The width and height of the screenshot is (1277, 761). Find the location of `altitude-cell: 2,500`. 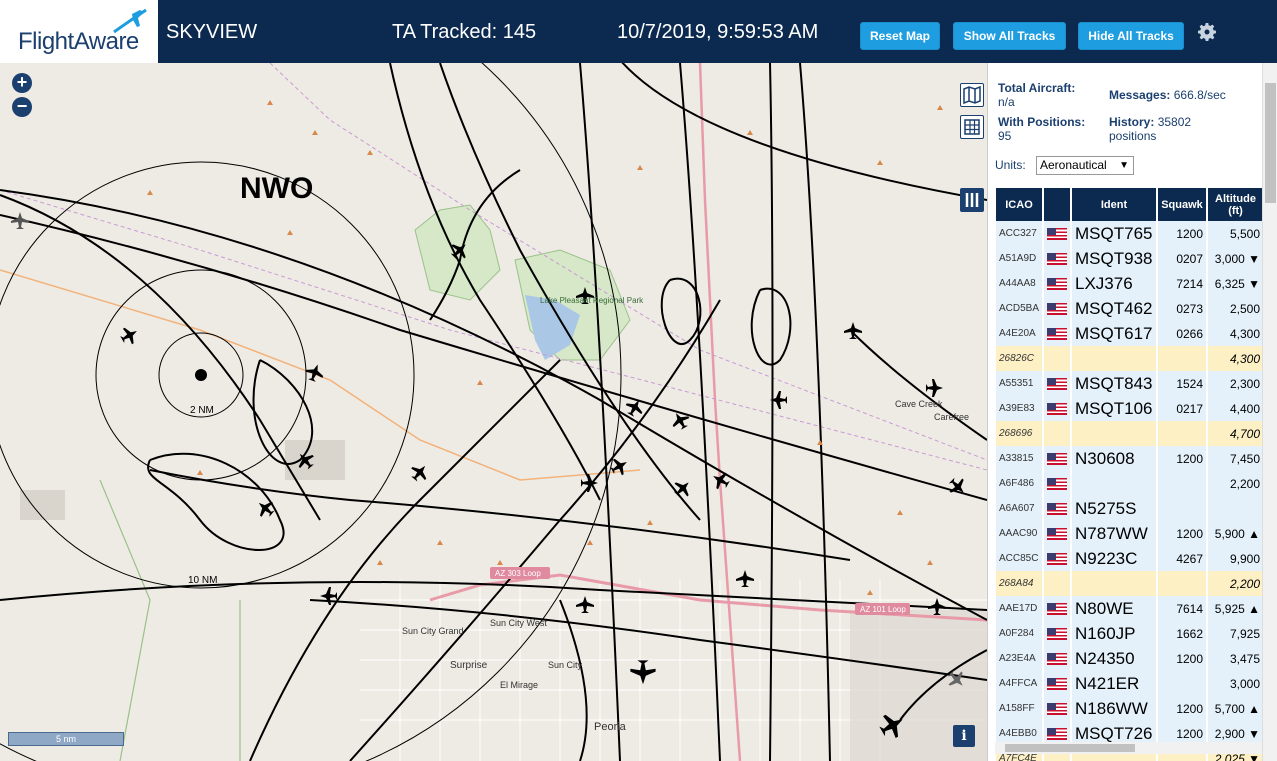

altitude-cell: 2,500 is located at coordinates (1236, 308).